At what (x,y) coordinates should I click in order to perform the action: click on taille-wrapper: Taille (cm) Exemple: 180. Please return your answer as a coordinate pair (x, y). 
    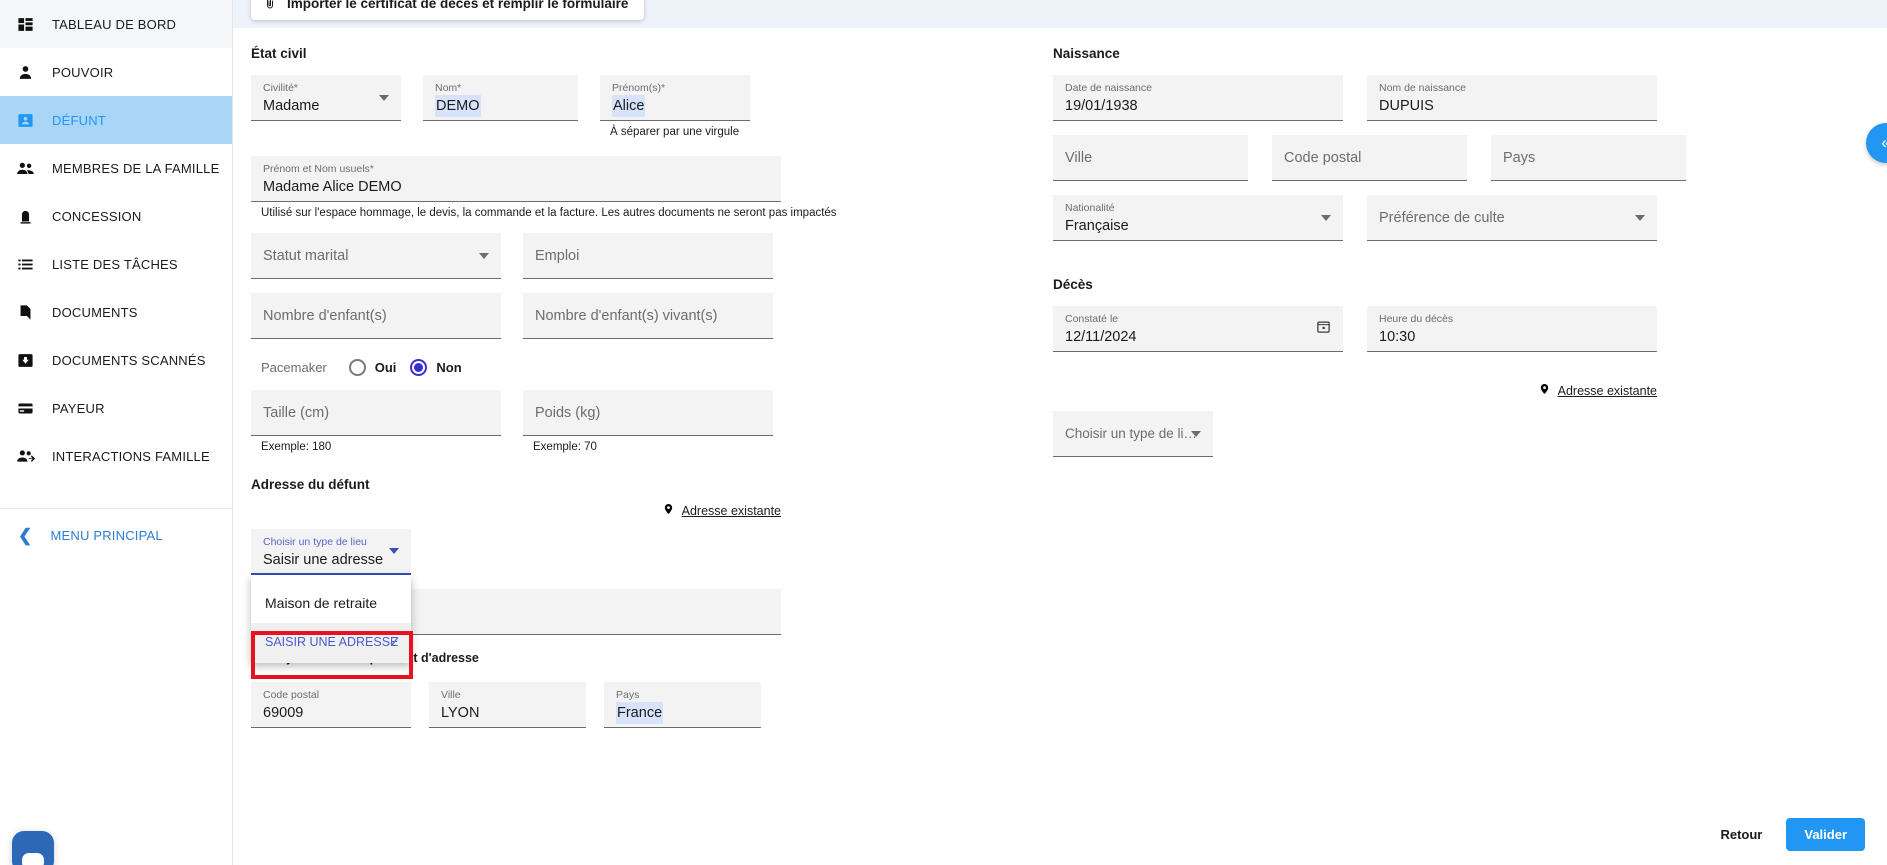
    Looking at the image, I should click on (376, 421).